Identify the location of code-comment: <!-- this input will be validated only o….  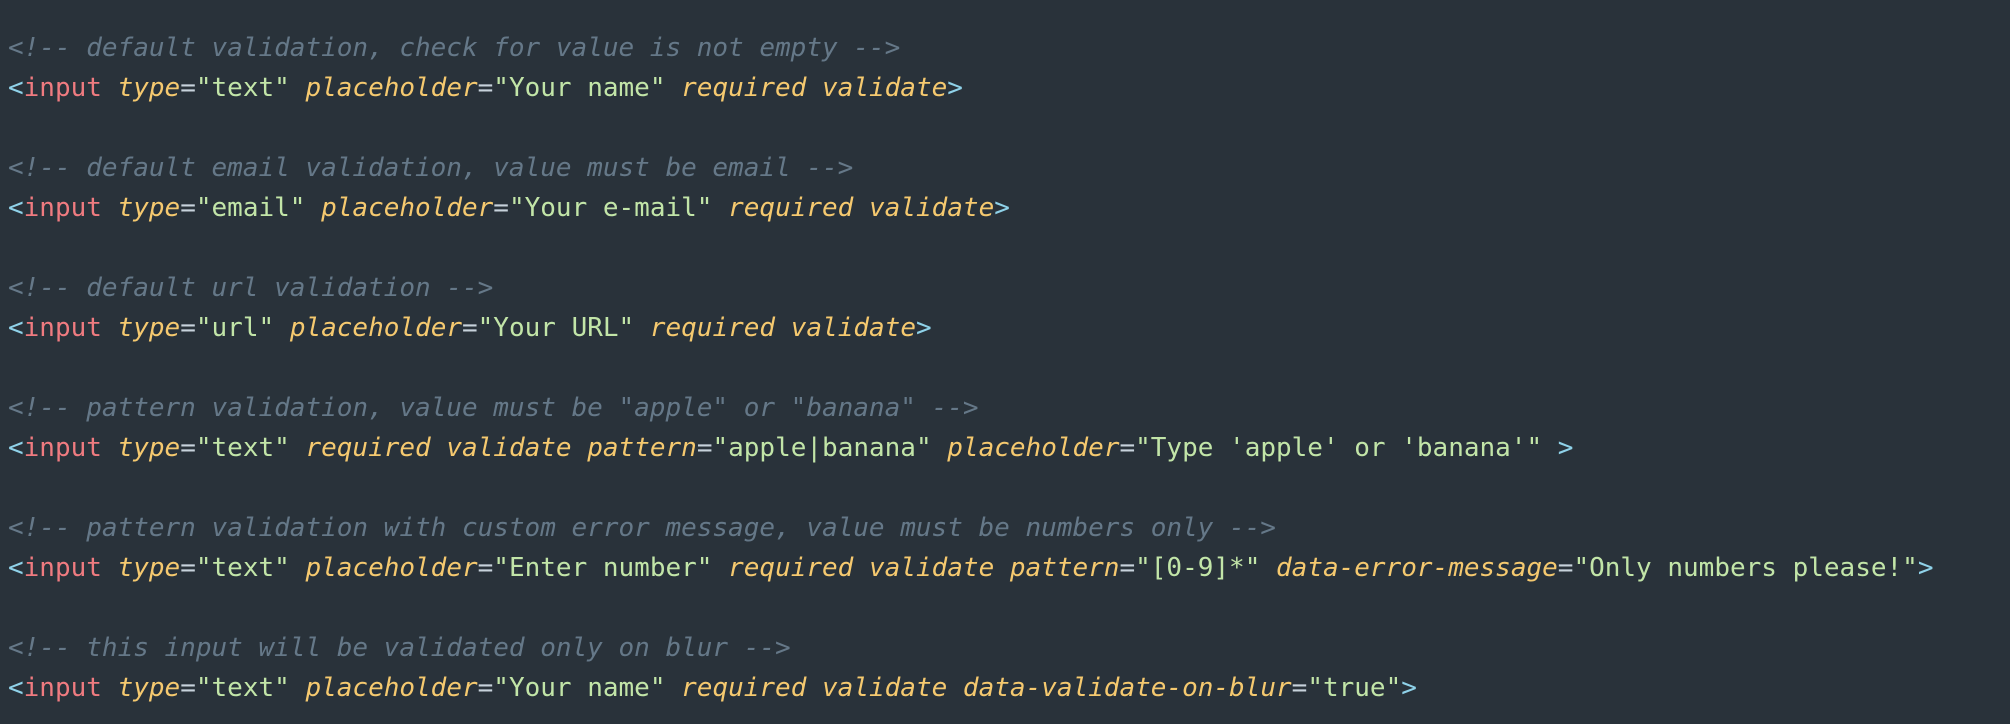
(399, 648).